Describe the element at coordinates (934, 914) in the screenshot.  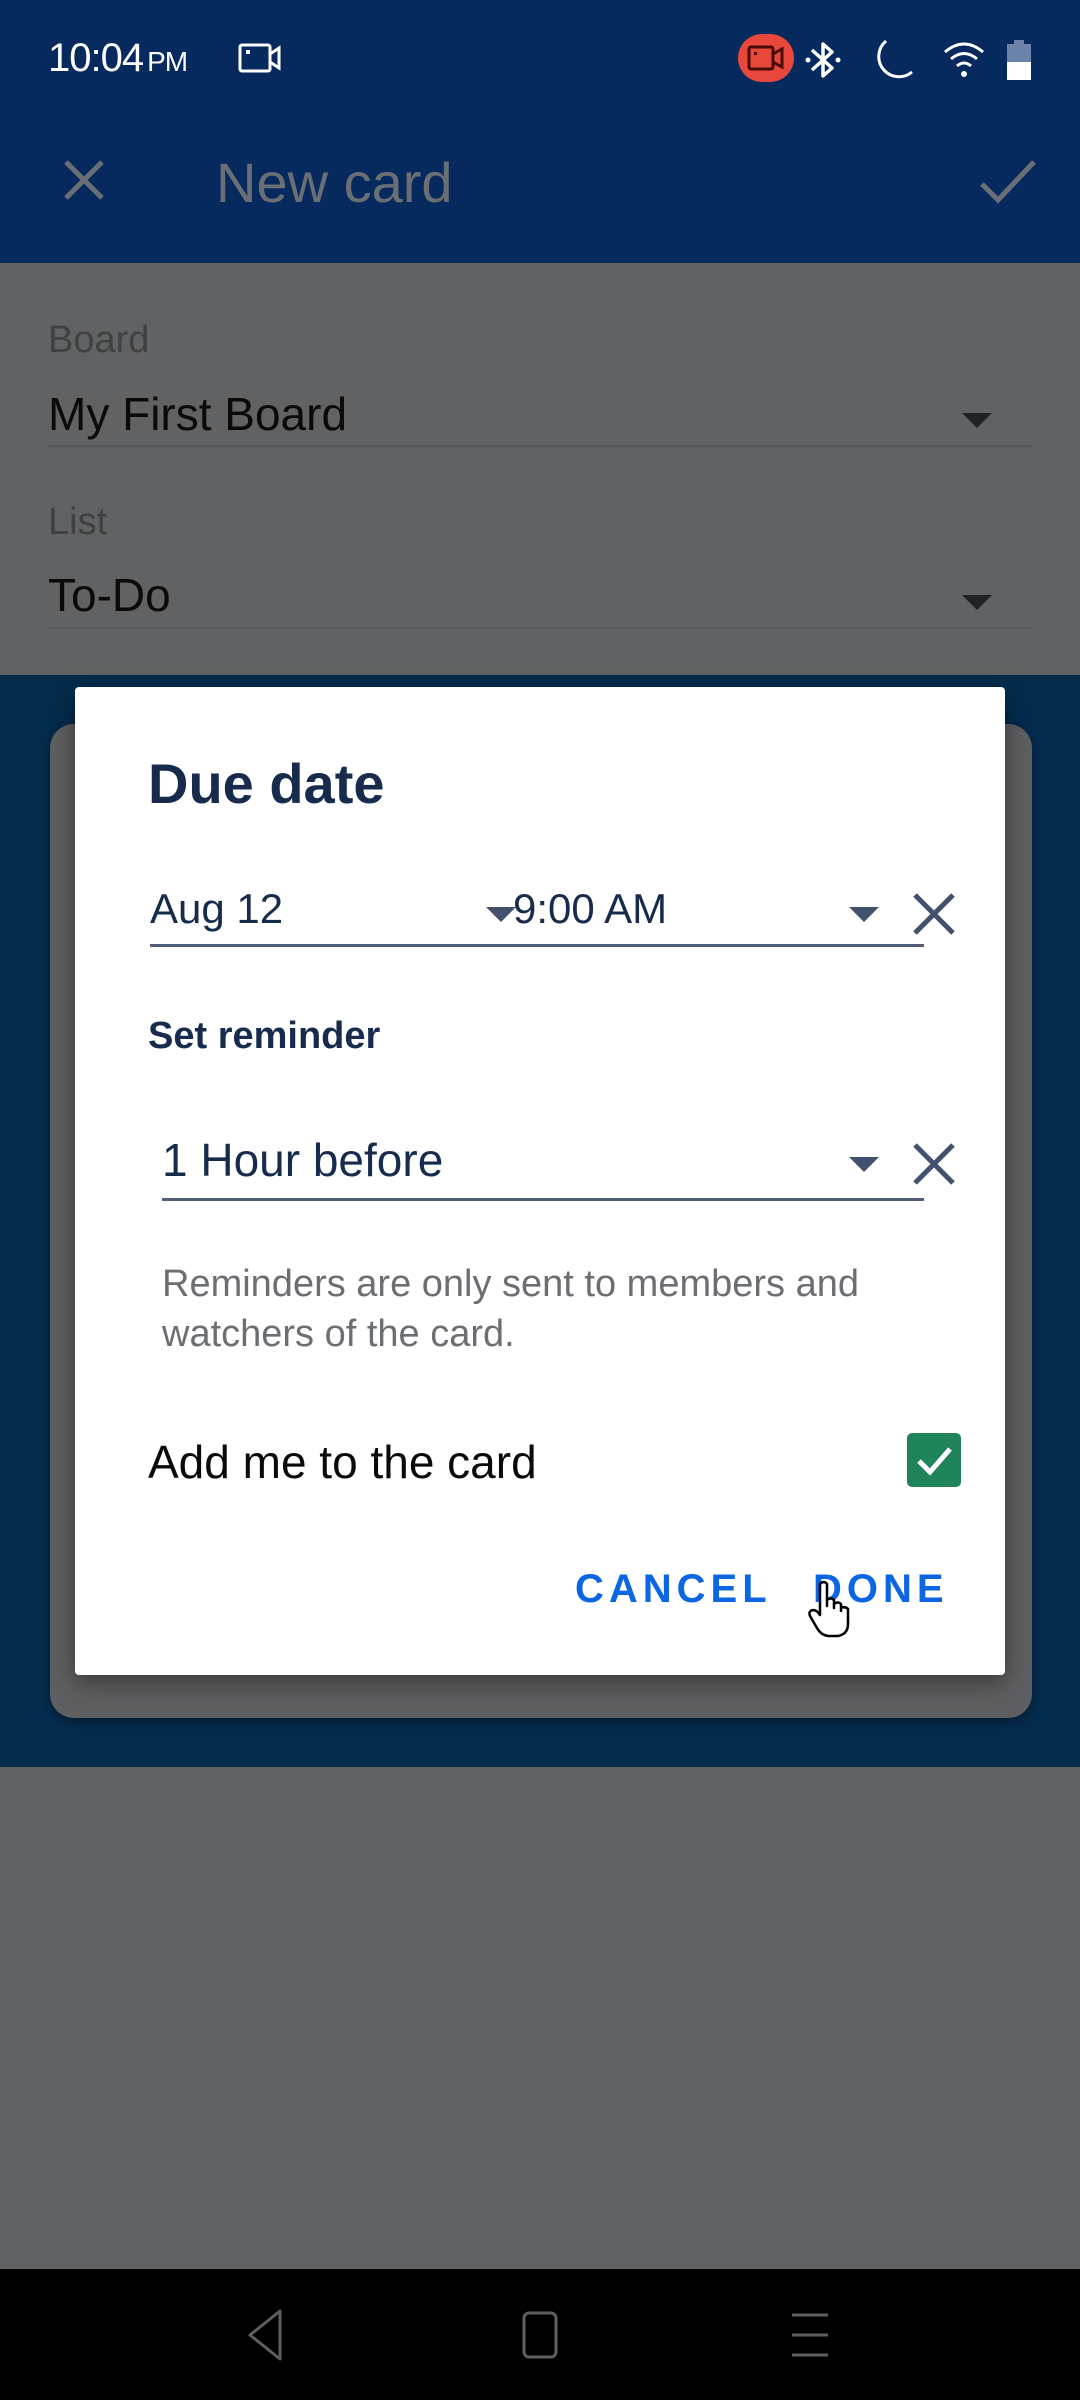
I see `clear-due-date-icon` at that location.